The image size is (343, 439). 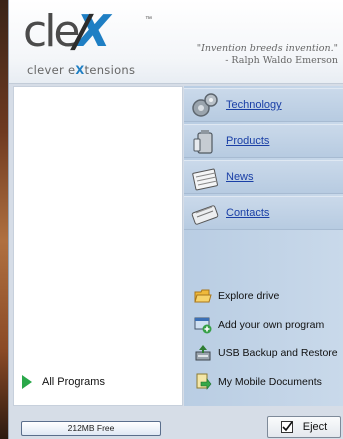 What do you see at coordinates (205, 179) in the screenshot?
I see `calendar-icon` at bounding box center [205, 179].